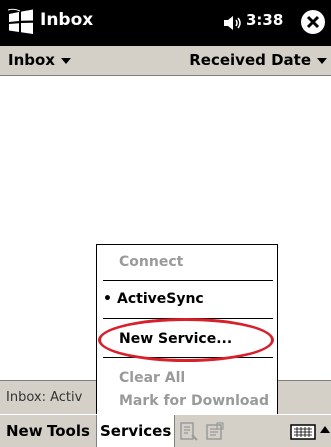 Image resolution: width=331 pixels, height=447 pixels. I want to click on app-title: Inbox, so click(67, 20).